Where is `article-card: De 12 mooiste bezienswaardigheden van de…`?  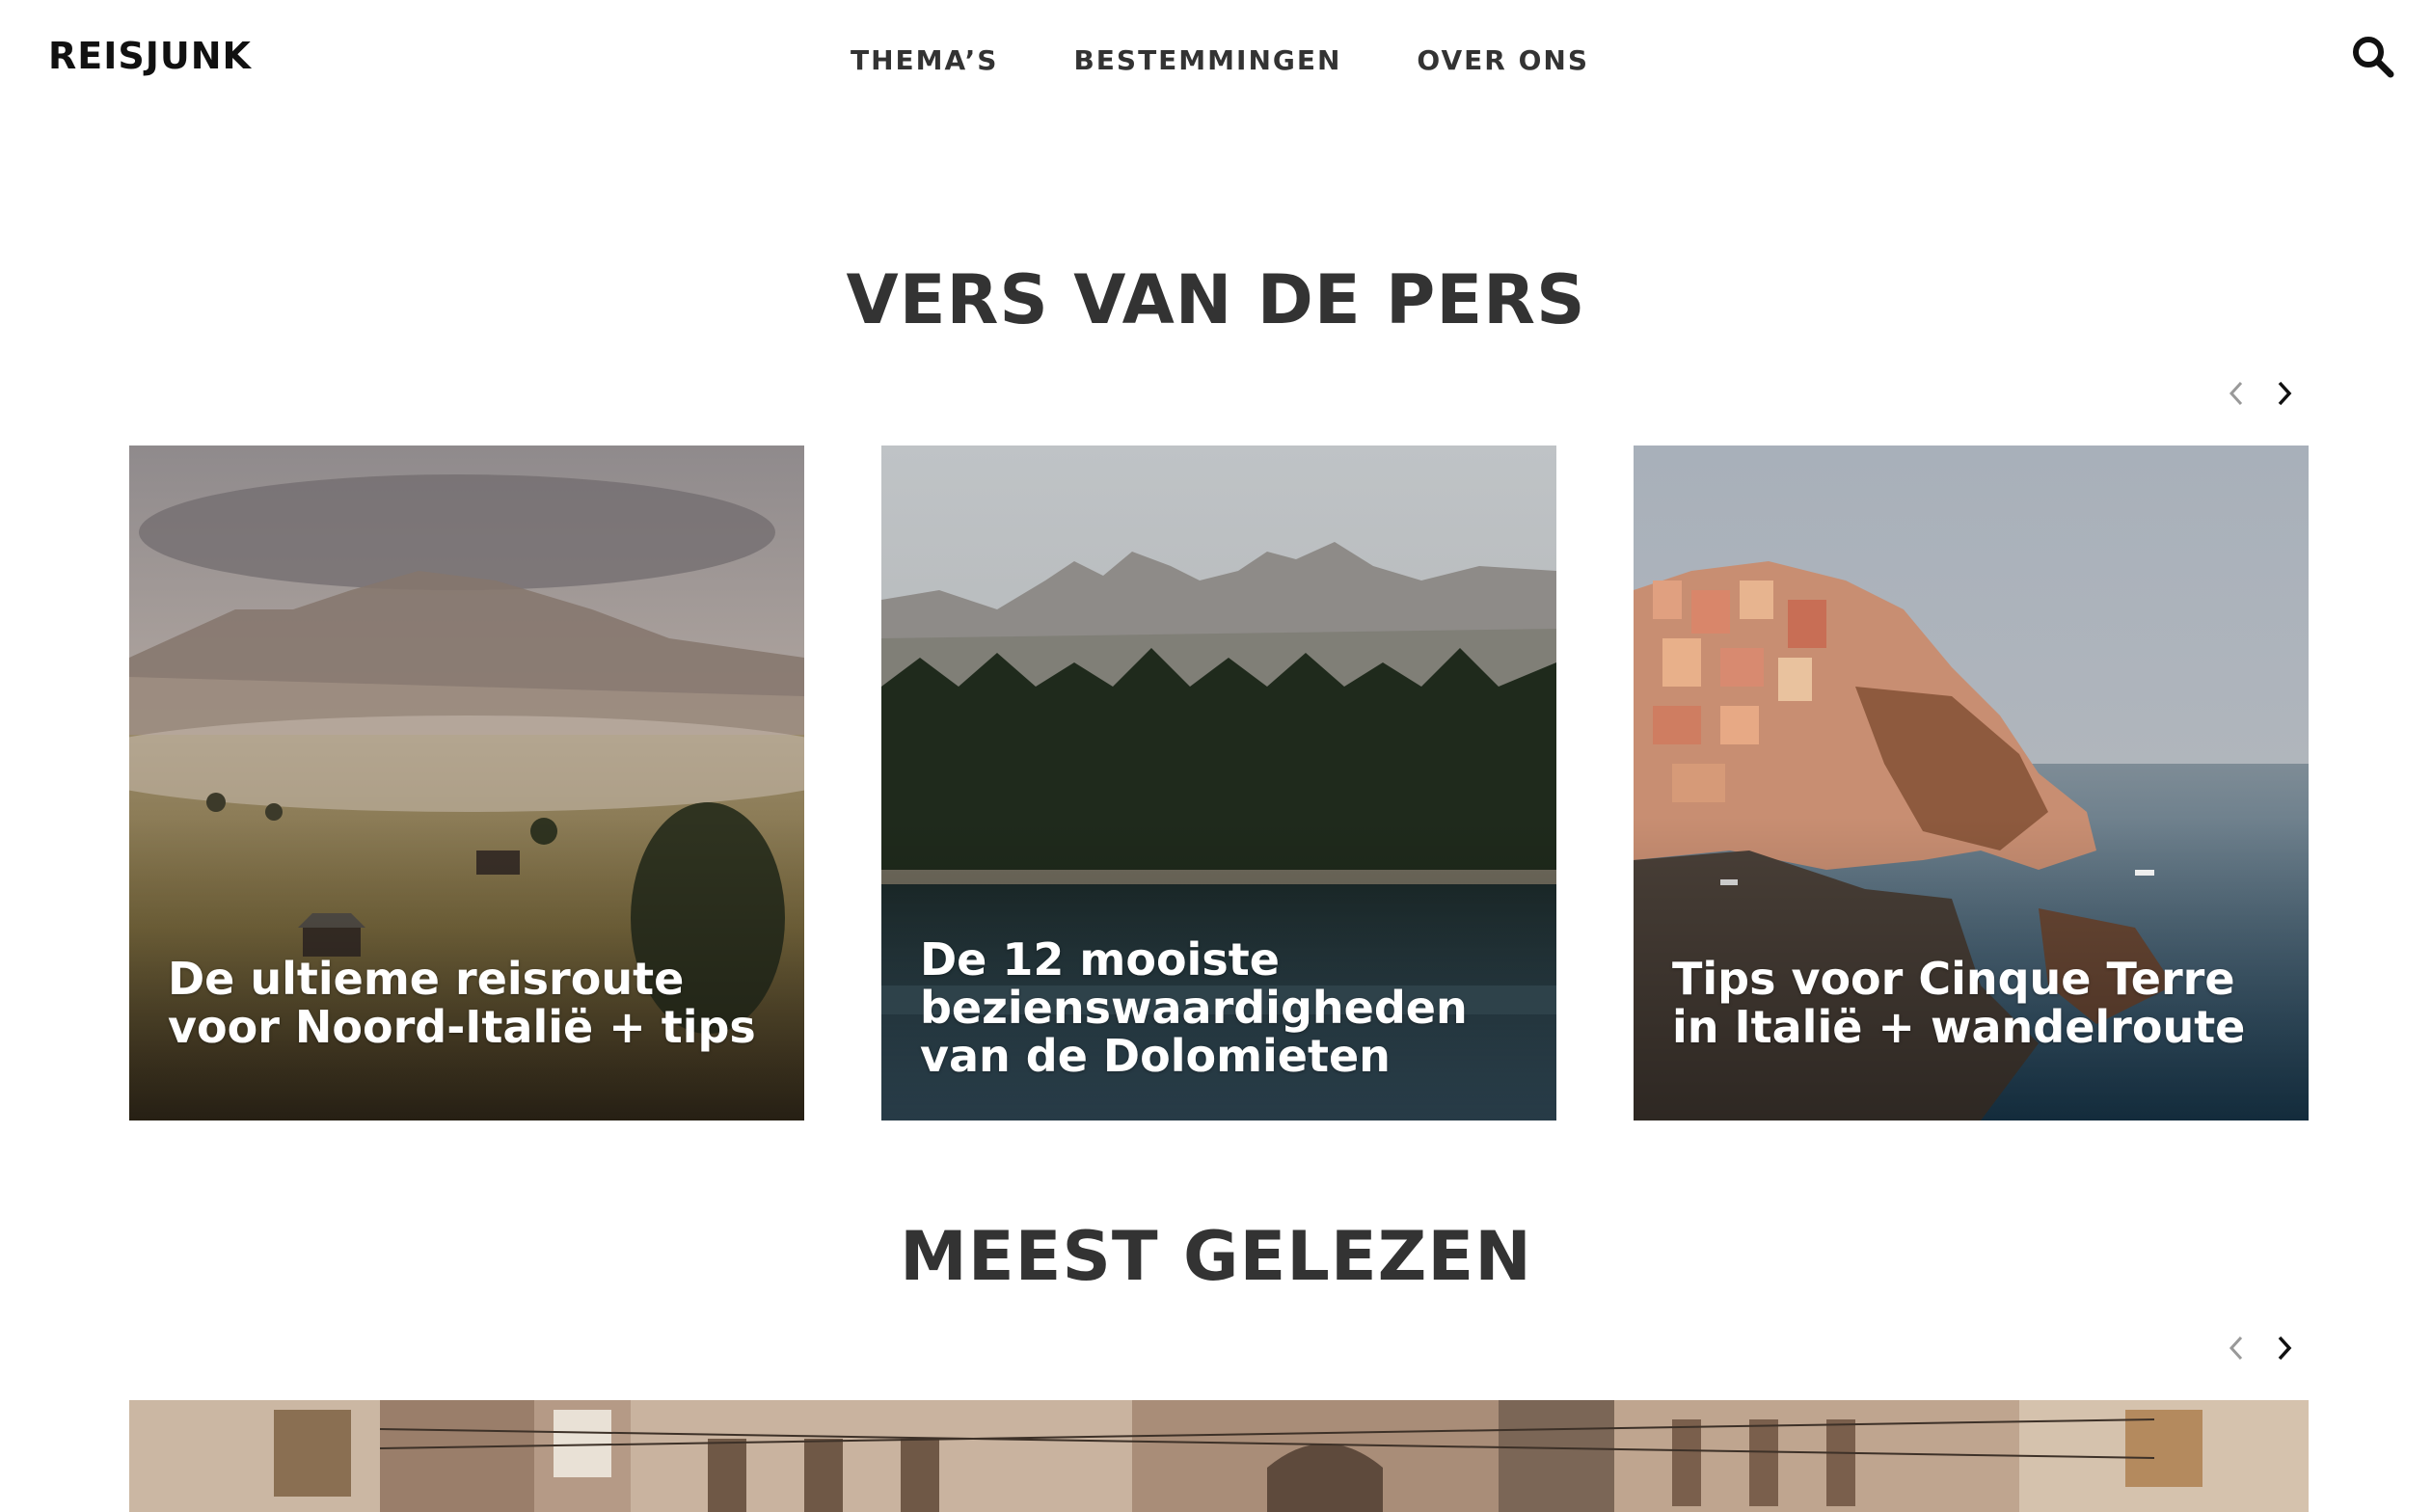
article-card: De 12 mooiste bezienswaardigheden van de… is located at coordinates (1218, 783).